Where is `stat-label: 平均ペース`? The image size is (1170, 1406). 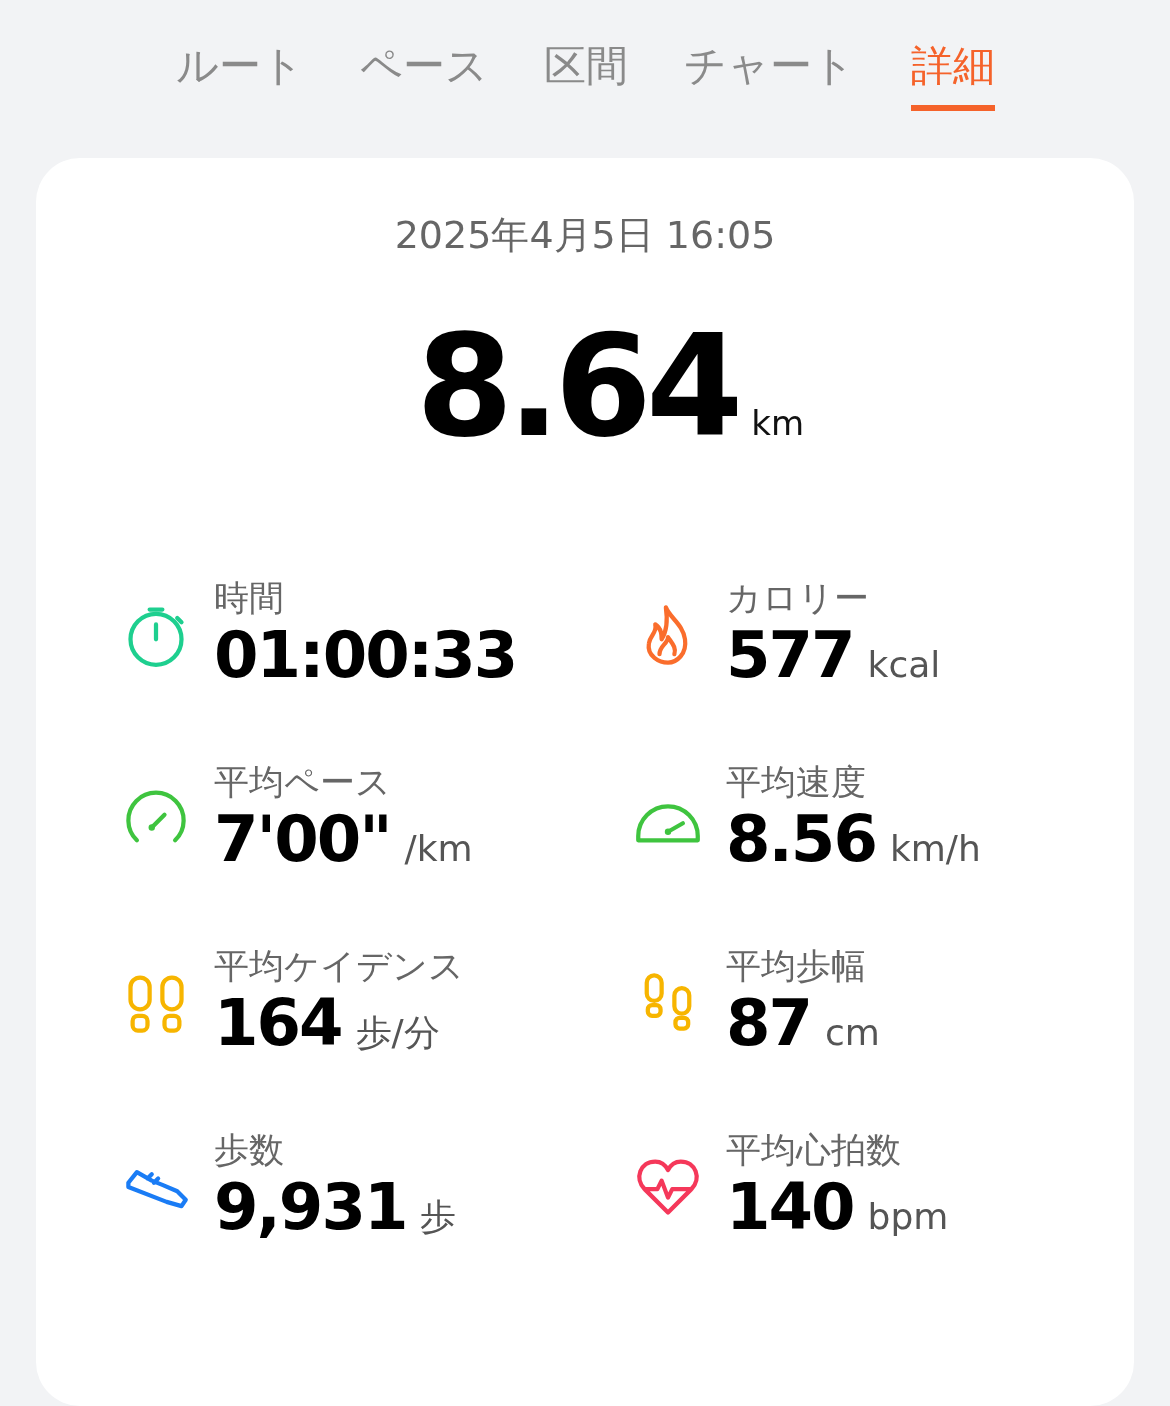
stat-label: 平均ペース is located at coordinates (303, 782).